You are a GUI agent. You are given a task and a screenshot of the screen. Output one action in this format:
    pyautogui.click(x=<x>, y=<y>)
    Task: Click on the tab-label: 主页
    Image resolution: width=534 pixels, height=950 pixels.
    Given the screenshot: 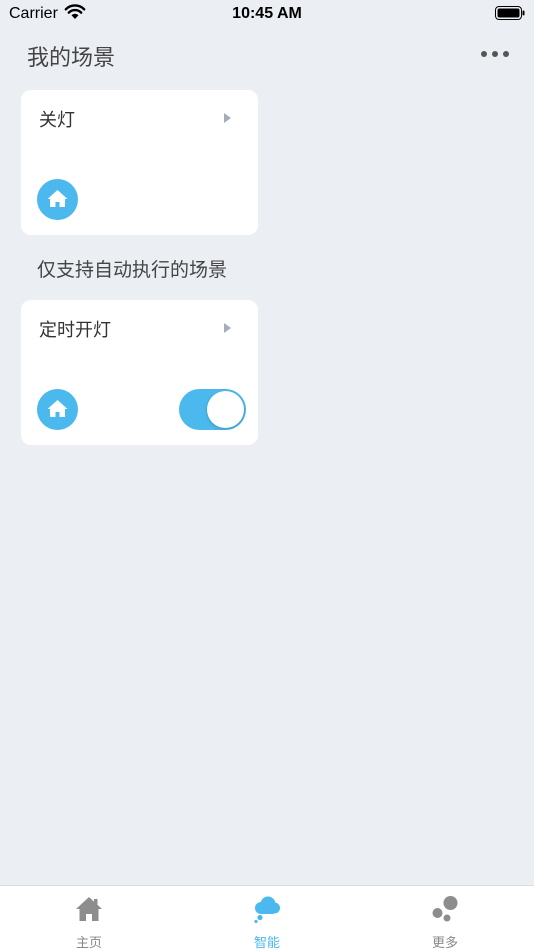 What is the action you would take?
    pyautogui.click(x=88, y=943)
    